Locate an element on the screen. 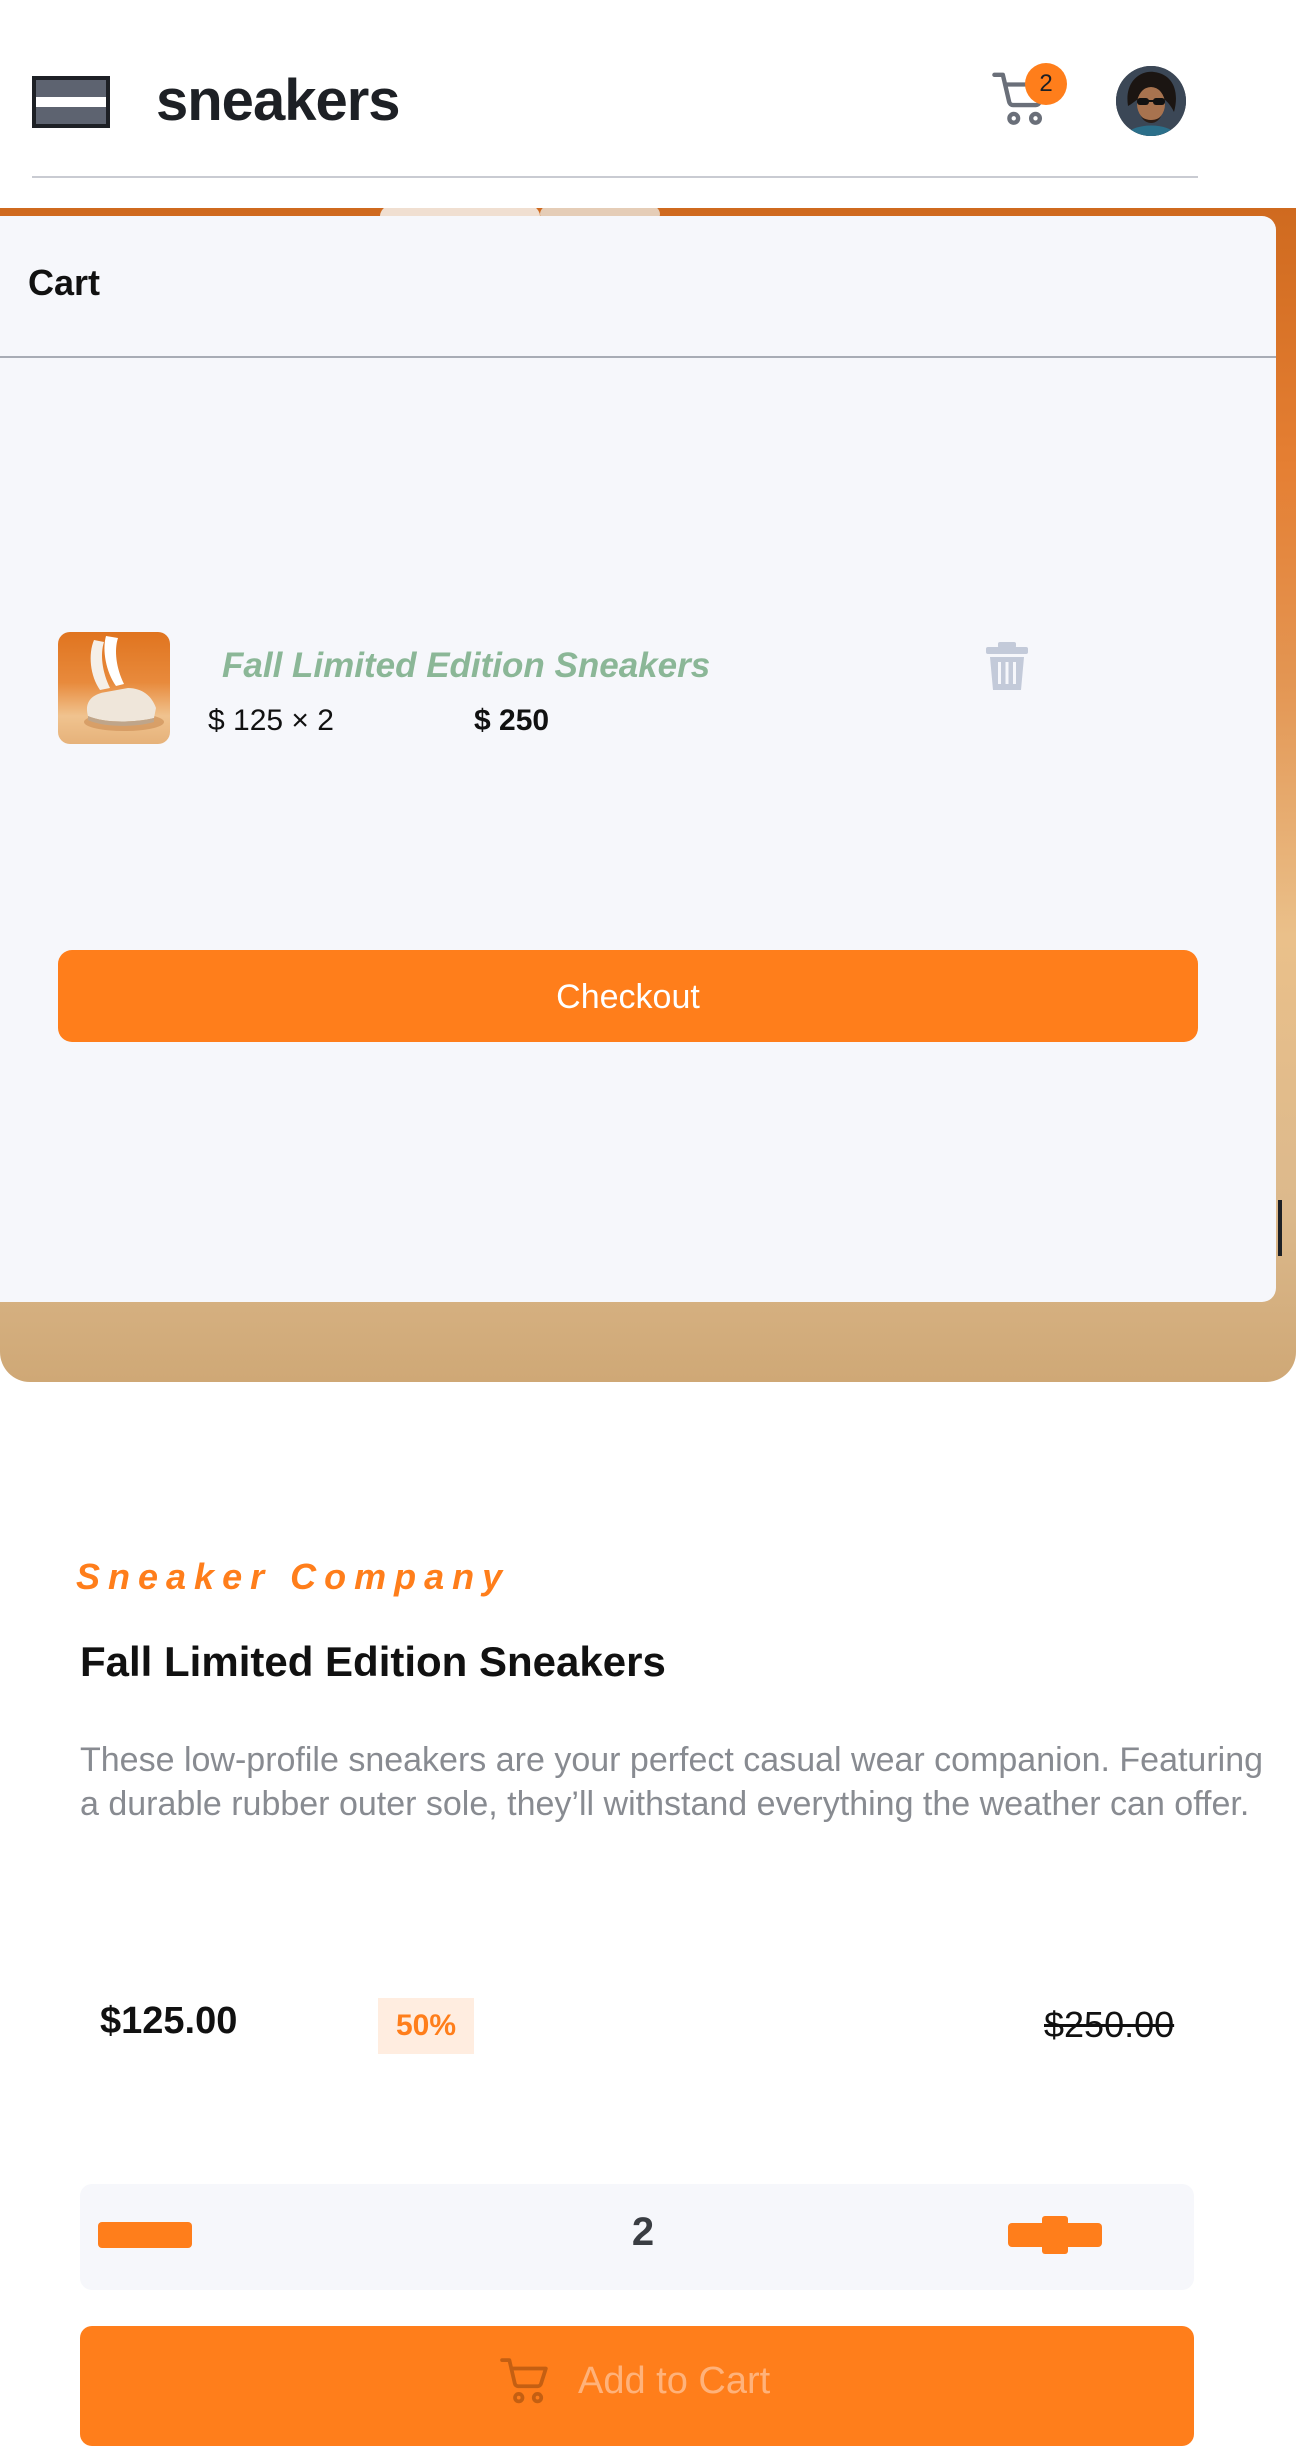 This screenshot has width=1296, height=2446. product-title: Fall Limited Edition Sneakers is located at coordinates (373, 1661).